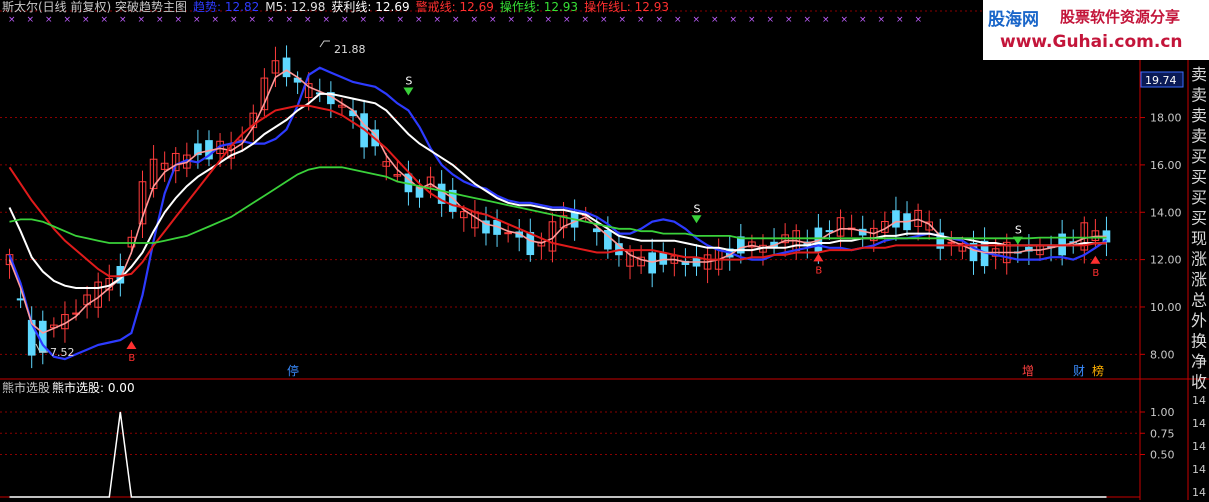 The width and height of the screenshot is (1209, 502). What do you see at coordinates (1162, 455) in the screenshot?
I see `sub-y-tick-label: 0.50` at bounding box center [1162, 455].